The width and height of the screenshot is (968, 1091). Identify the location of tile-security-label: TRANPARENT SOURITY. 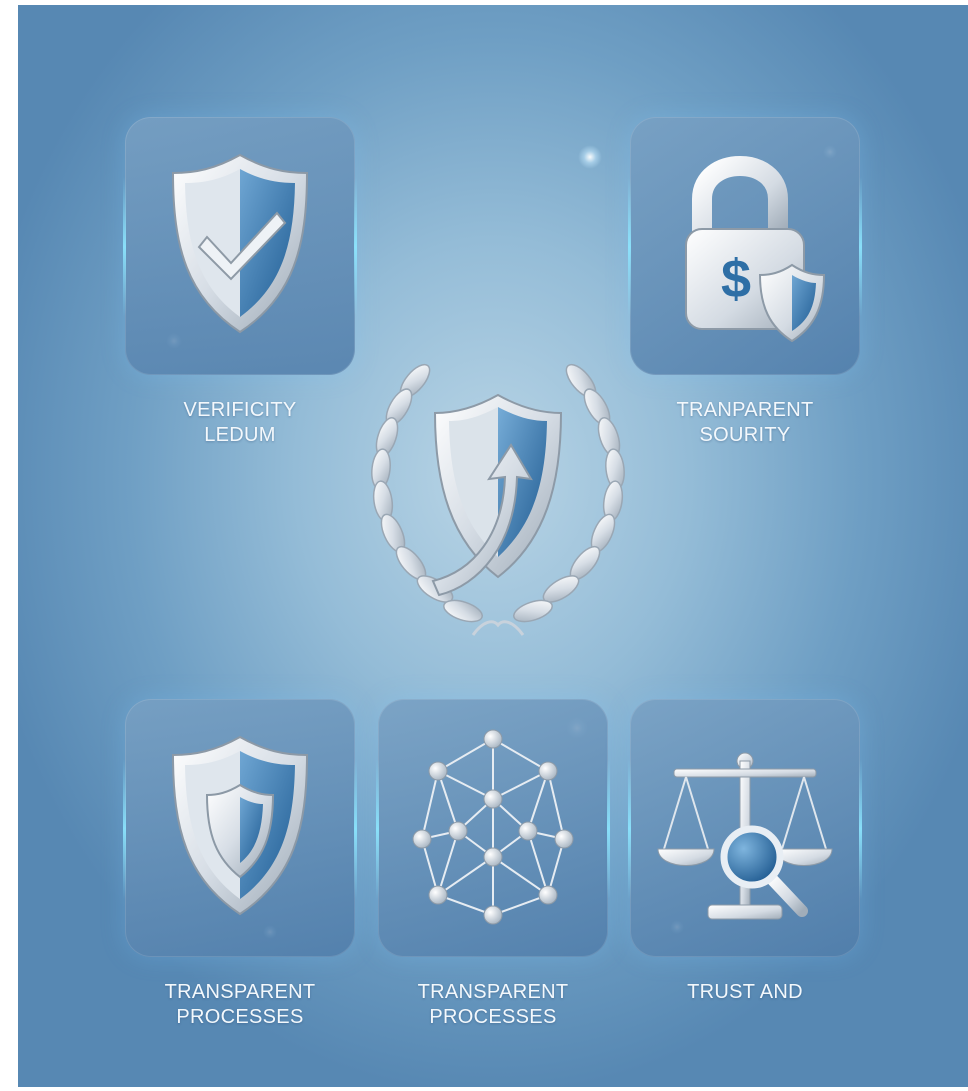
(745, 422).